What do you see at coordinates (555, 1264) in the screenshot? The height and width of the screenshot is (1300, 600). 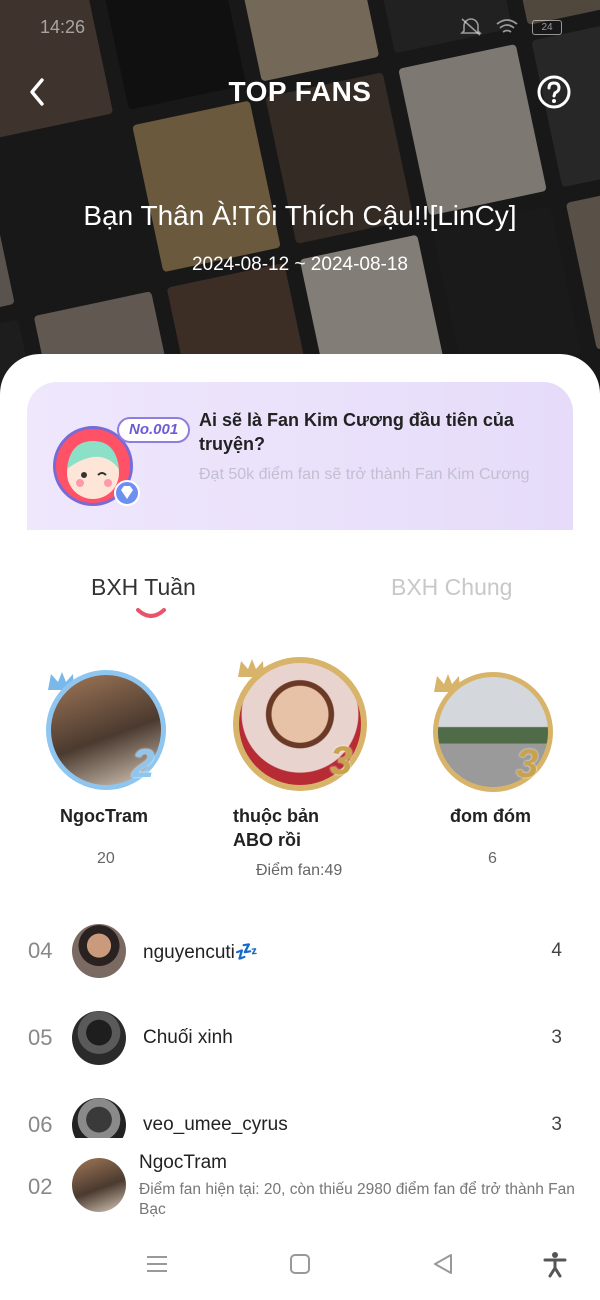 I see `accessibility-icon` at bounding box center [555, 1264].